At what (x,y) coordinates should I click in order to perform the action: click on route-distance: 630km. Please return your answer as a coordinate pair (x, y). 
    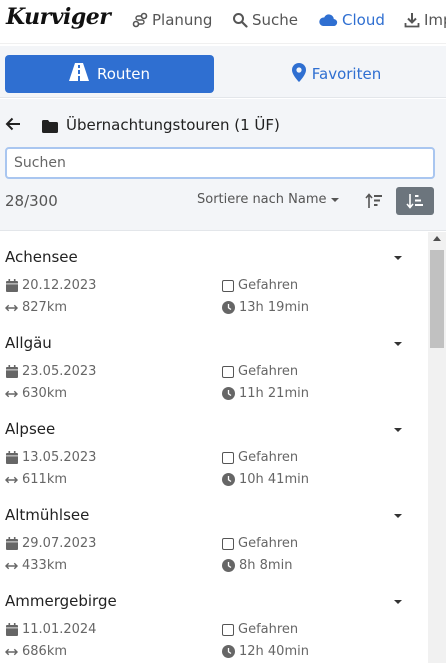
    Looking at the image, I should click on (36, 393).